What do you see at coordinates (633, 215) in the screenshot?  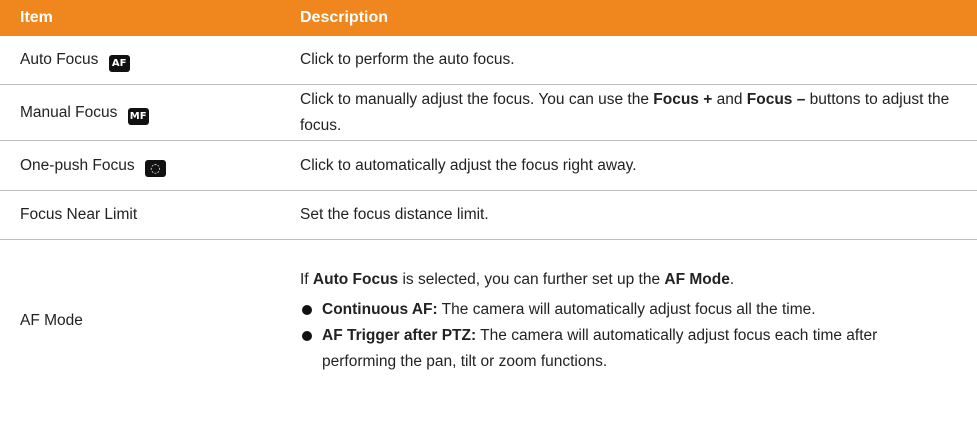 I see `description-cell: Set the focus distance limit.` at bounding box center [633, 215].